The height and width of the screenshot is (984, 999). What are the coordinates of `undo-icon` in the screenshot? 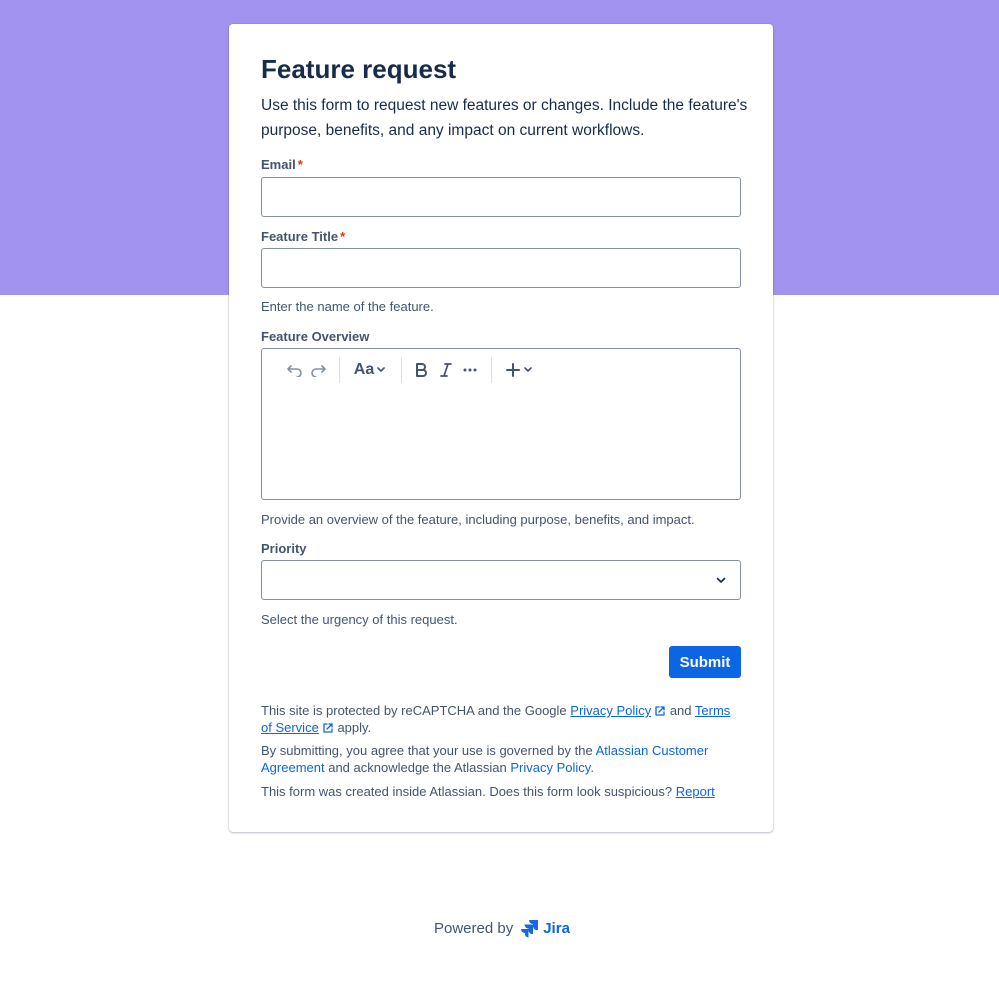 It's located at (295, 370).